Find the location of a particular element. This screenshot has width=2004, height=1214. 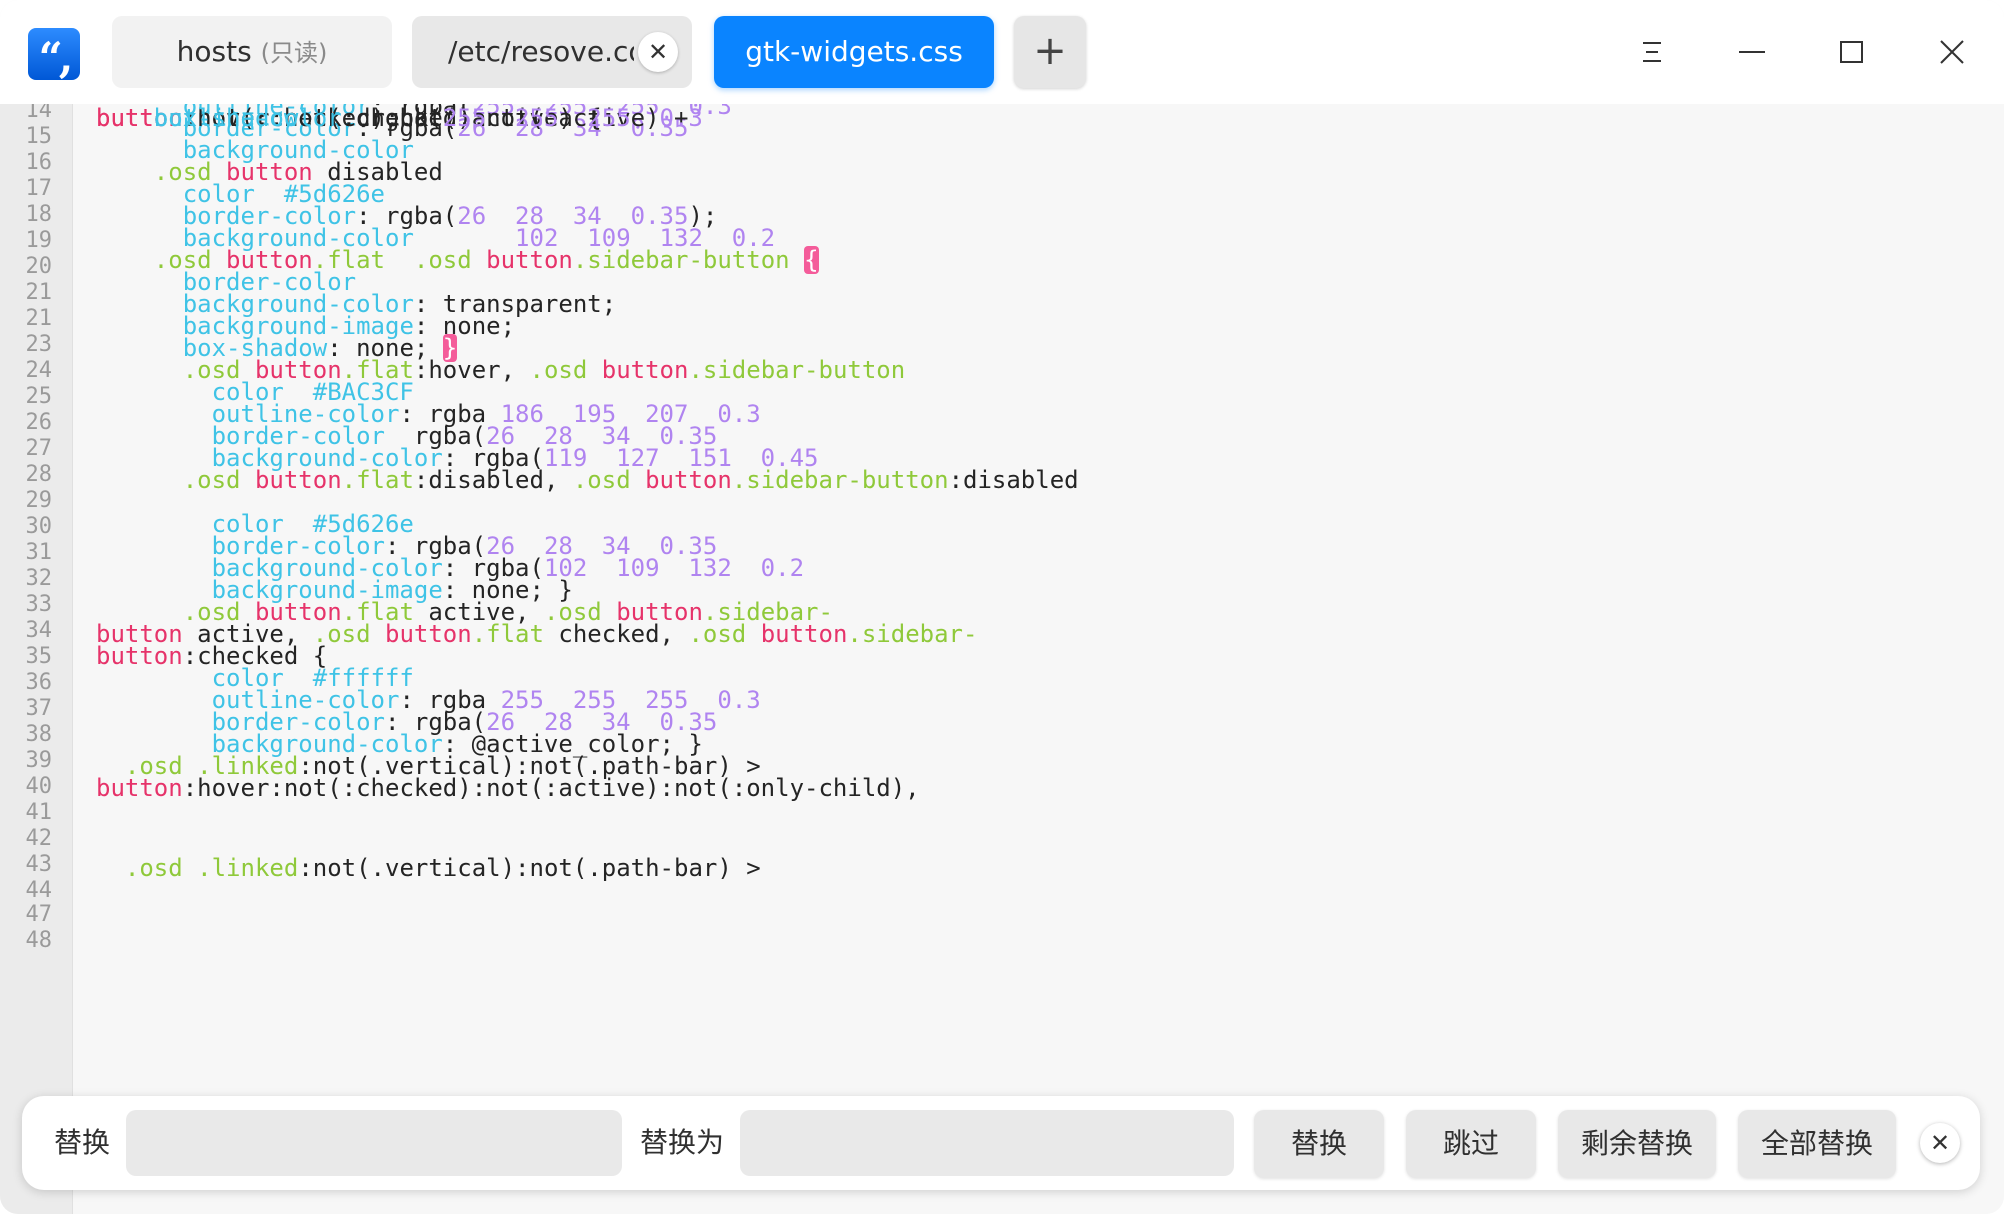

line-number: 16 is located at coordinates (39, 162).